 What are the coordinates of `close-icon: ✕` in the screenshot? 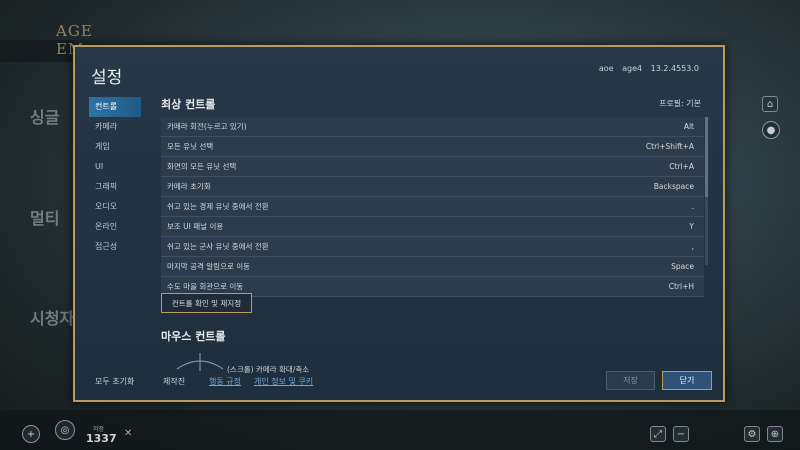 It's located at (128, 433).